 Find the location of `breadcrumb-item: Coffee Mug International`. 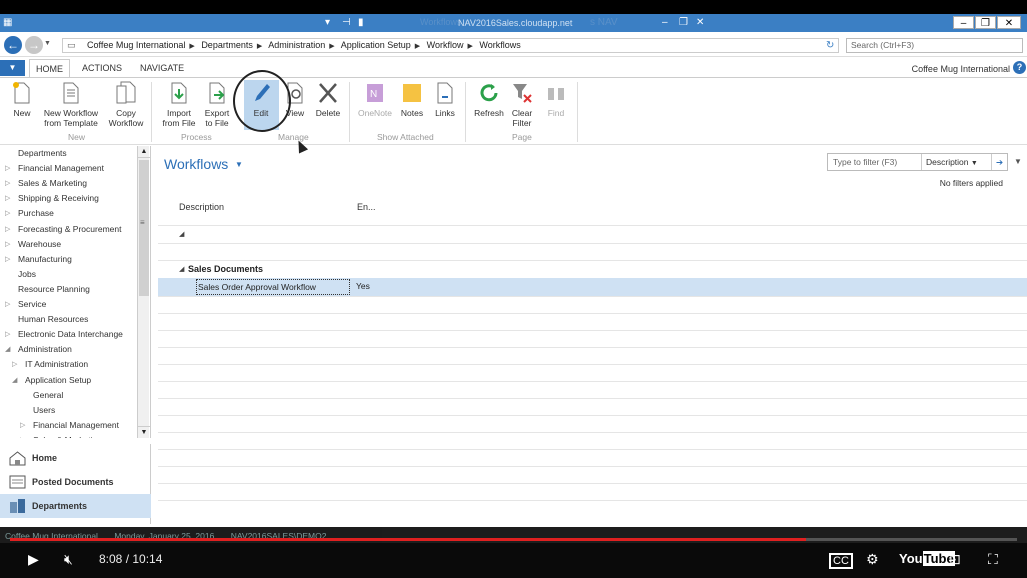

breadcrumb-item: Coffee Mug International is located at coordinates (136, 45).